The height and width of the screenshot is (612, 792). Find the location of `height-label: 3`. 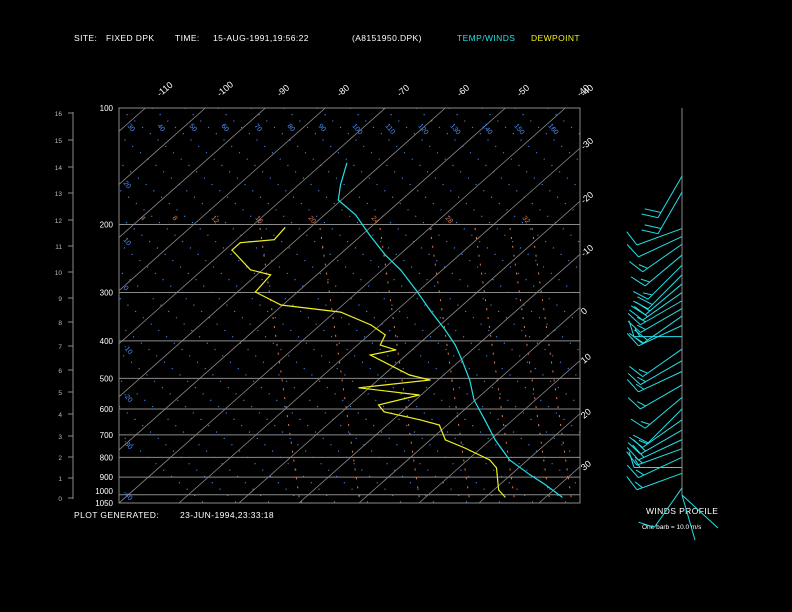

height-label: 3 is located at coordinates (60, 437).